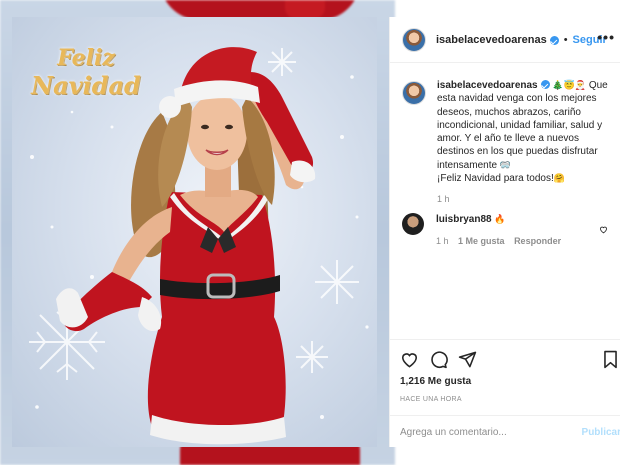 This screenshot has height=465, width=620. What do you see at coordinates (601, 432) in the screenshot?
I see `publish-button: Publicar` at bounding box center [601, 432].